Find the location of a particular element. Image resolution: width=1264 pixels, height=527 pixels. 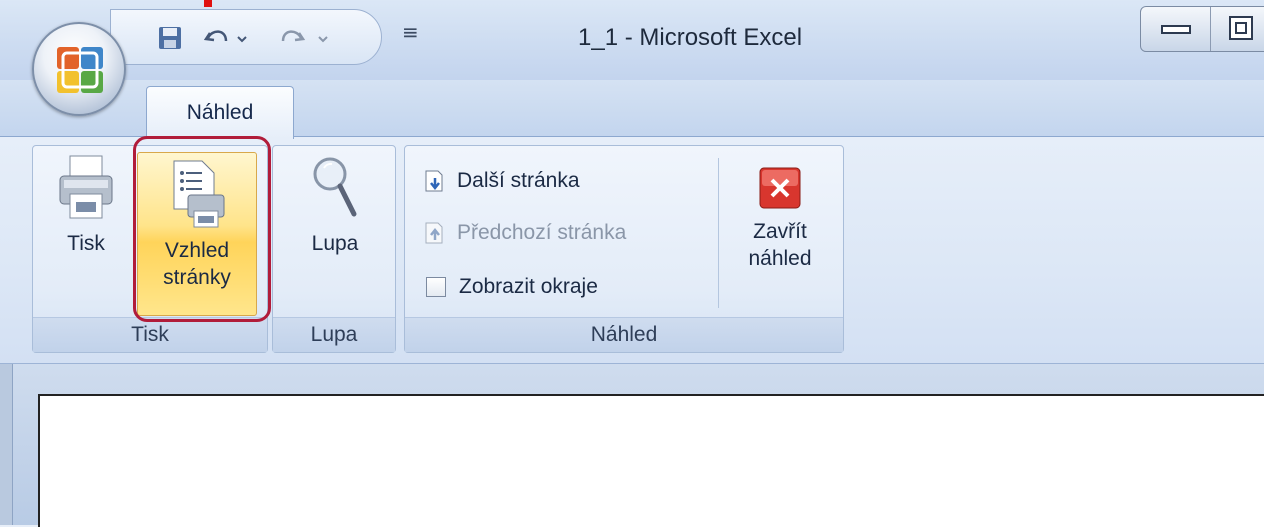

close-icon is located at coordinates (780, 188).